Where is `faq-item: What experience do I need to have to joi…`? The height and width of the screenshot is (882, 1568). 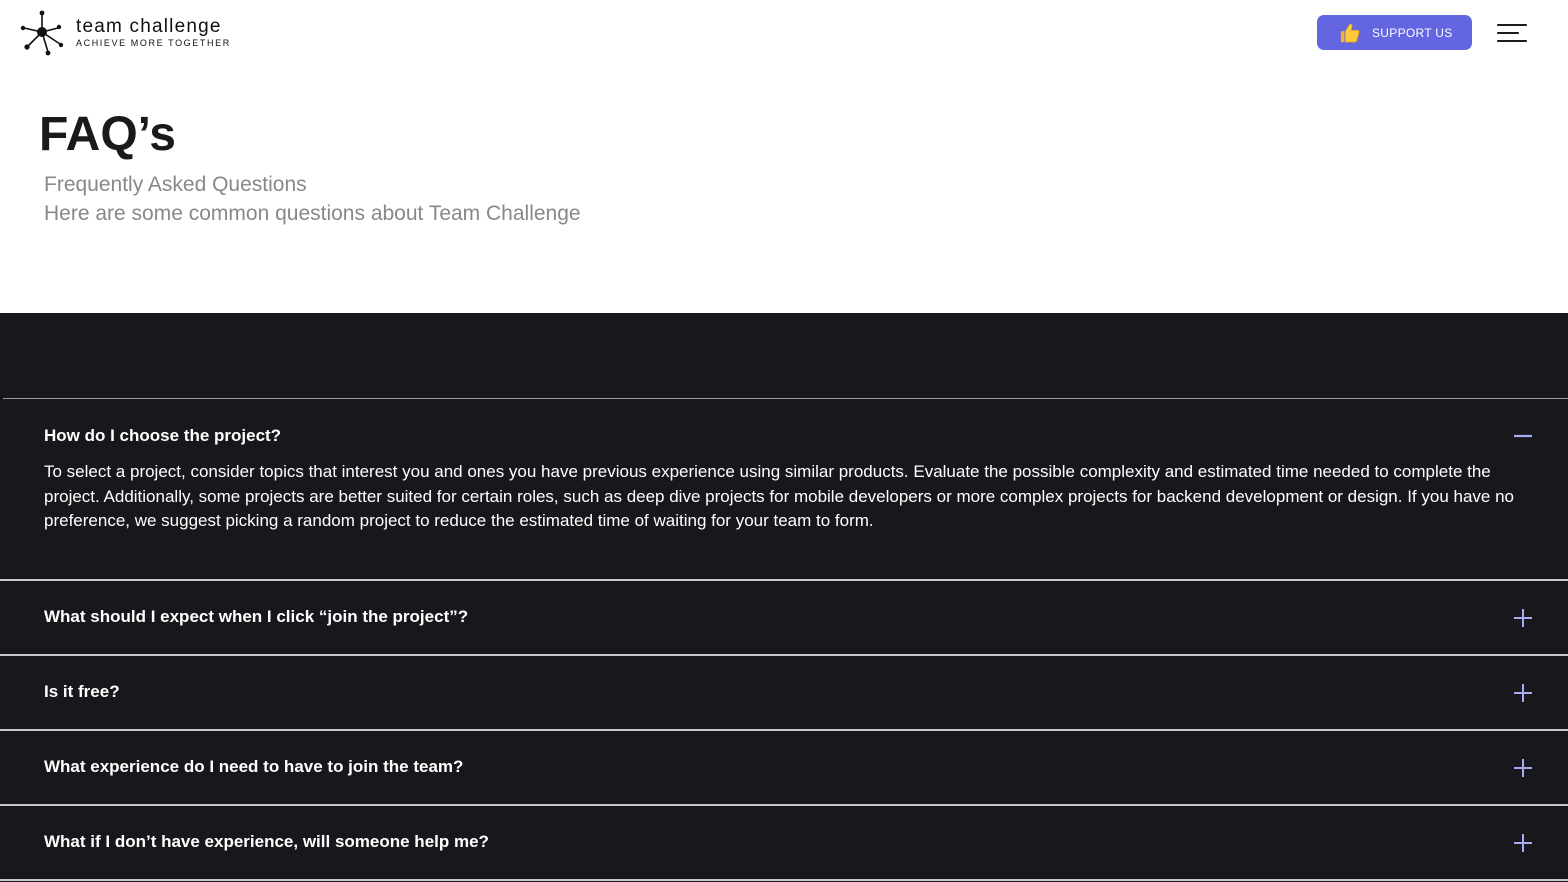 faq-item: What experience do I need to have to joi… is located at coordinates (784, 767).